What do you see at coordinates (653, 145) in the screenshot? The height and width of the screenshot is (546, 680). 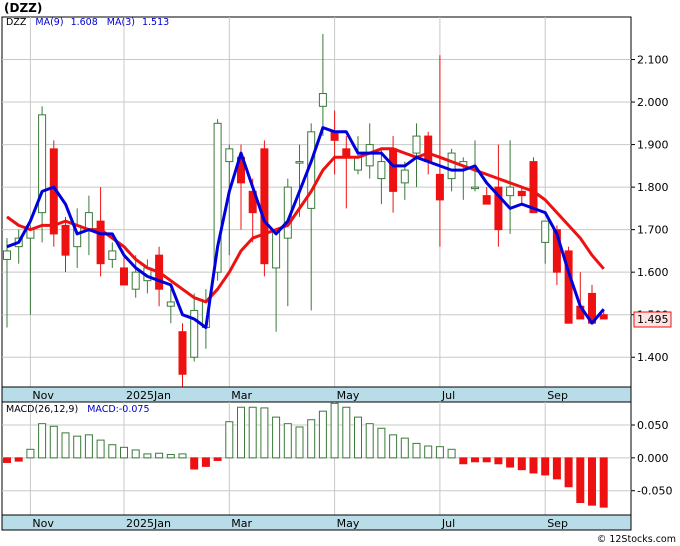 I see `price-y-label-2: 1.900` at bounding box center [653, 145].